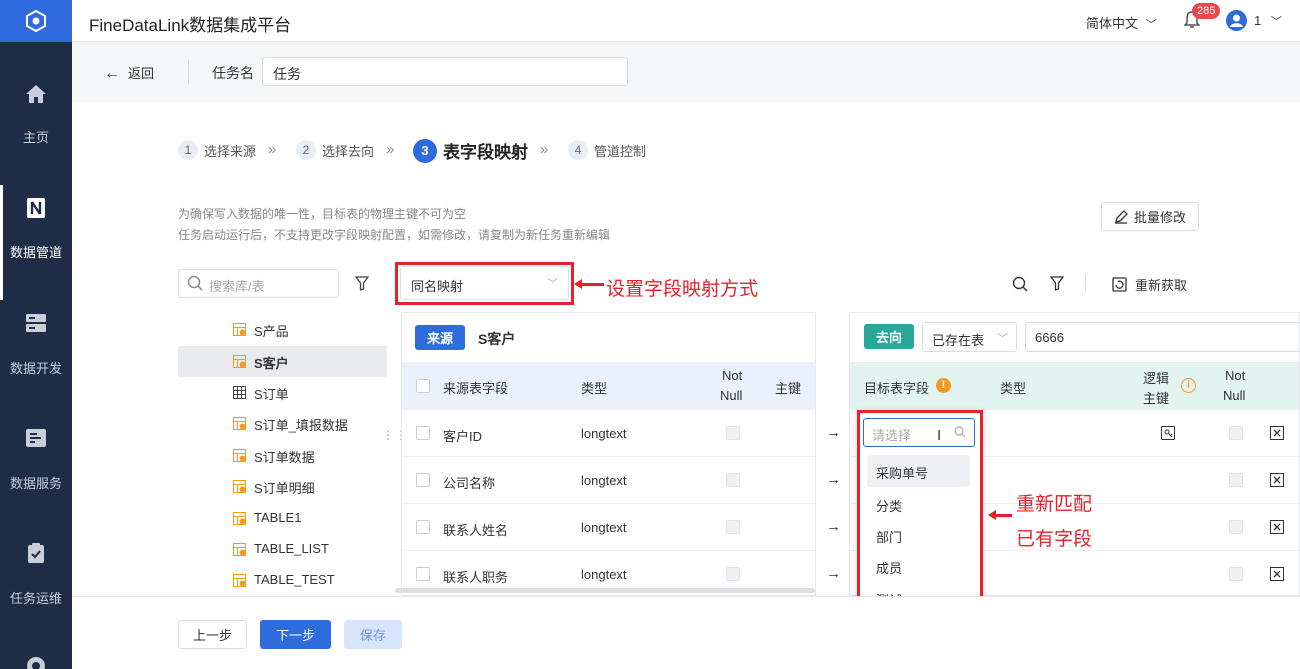 Image resolution: width=1300 pixels, height=669 pixels. Describe the element at coordinates (594, 388) in the screenshot. I see `column-header: 类型` at that location.